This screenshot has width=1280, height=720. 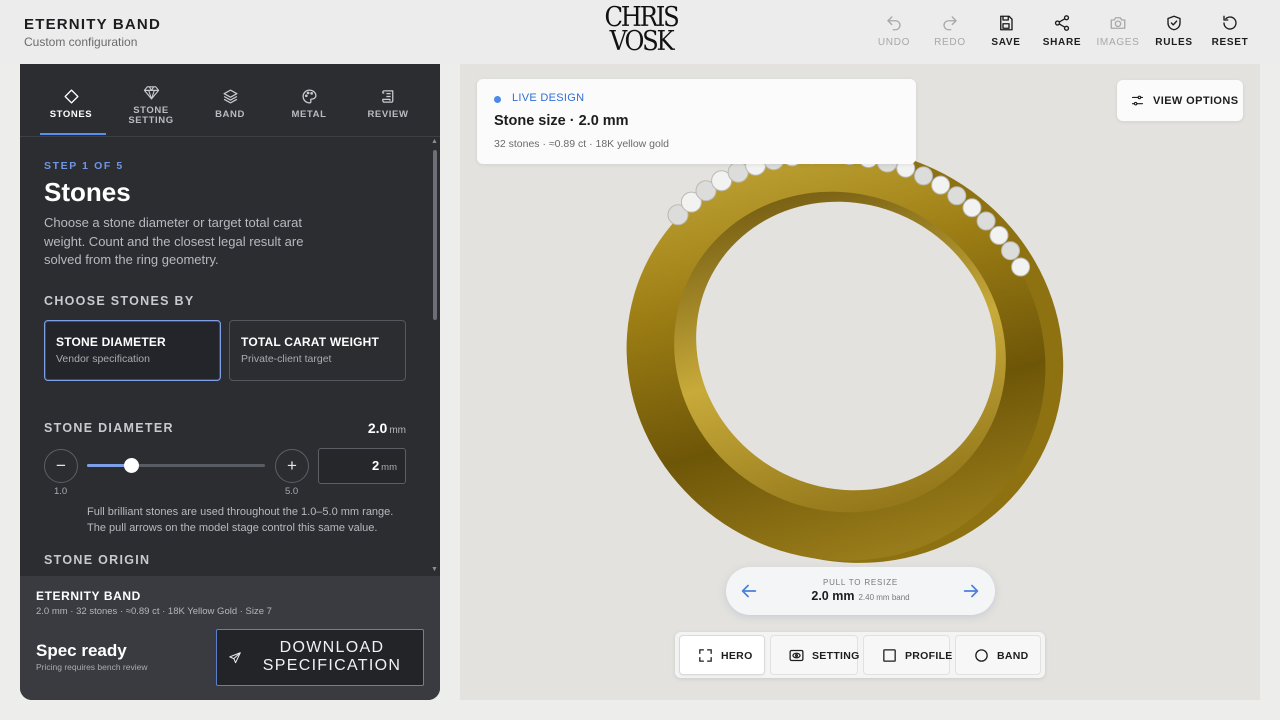 What do you see at coordinates (1118, 23) in the screenshot?
I see `camera-icon` at bounding box center [1118, 23].